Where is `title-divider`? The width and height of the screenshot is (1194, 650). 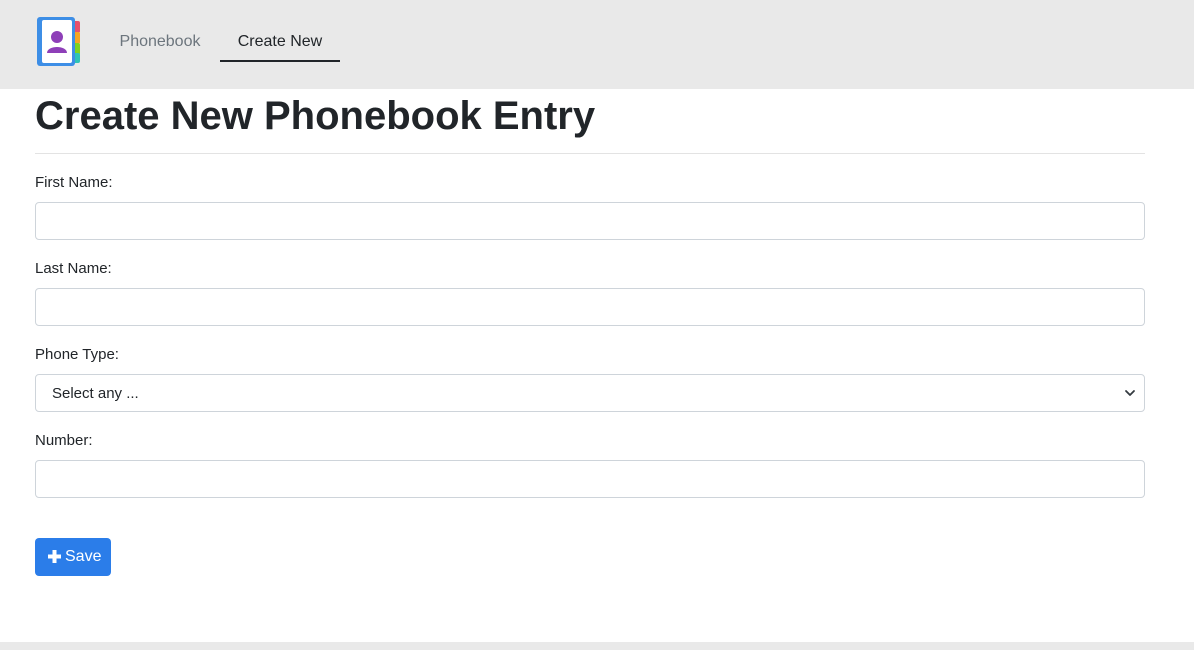
title-divider is located at coordinates (590, 153).